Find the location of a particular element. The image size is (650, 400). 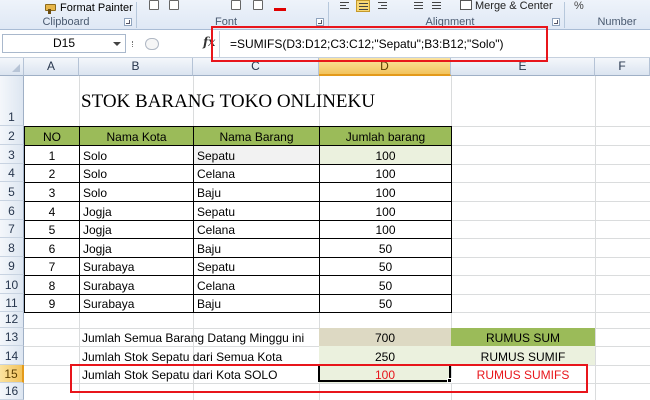

summary-value-sumif: 250 is located at coordinates (385, 355).